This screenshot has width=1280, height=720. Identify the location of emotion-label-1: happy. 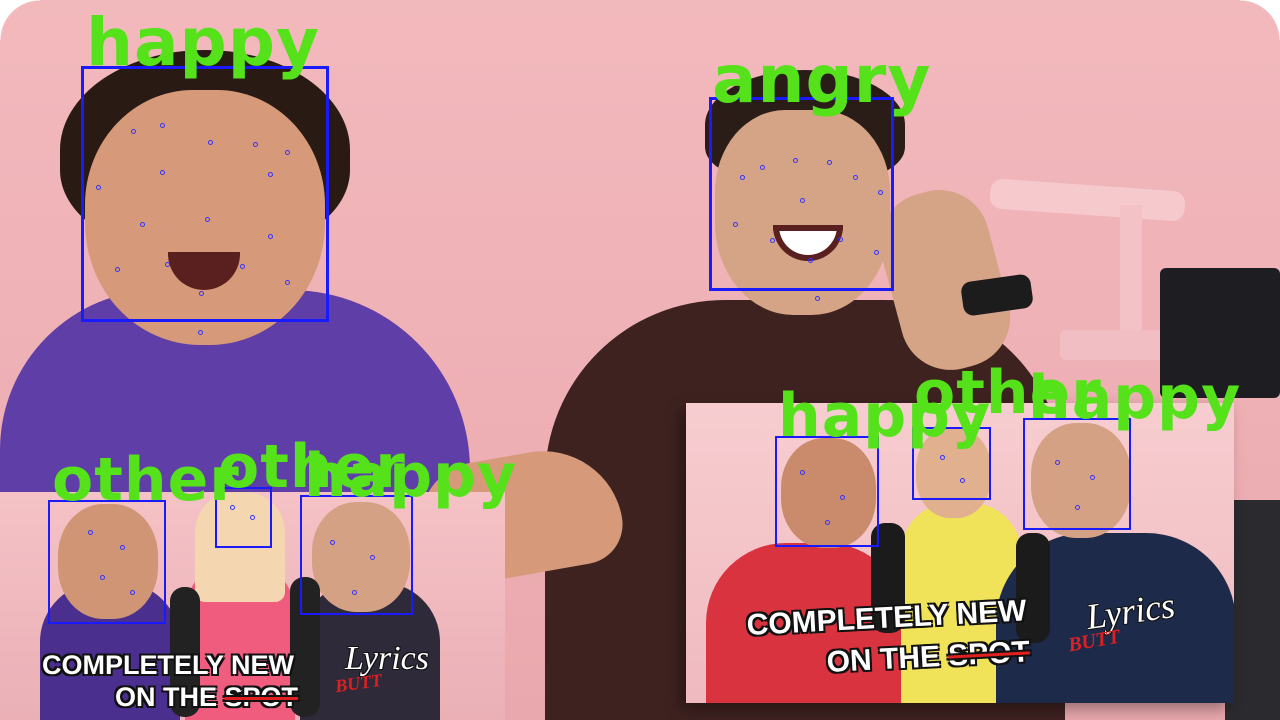
(203, 42).